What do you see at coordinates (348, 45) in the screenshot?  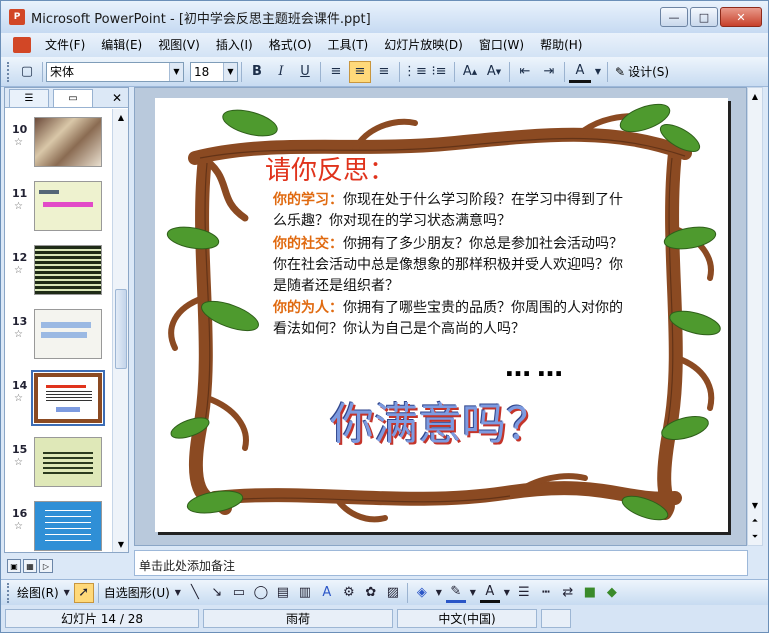 I see `menu-tools: 工具(T)` at bounding box center [348, 45].